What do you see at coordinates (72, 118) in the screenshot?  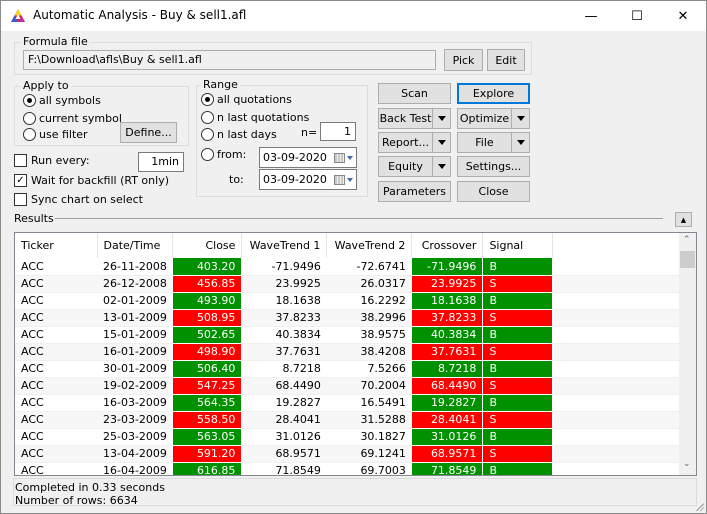 I see `radio-current-symbol: current symbol` at bounding box center [72, 118].